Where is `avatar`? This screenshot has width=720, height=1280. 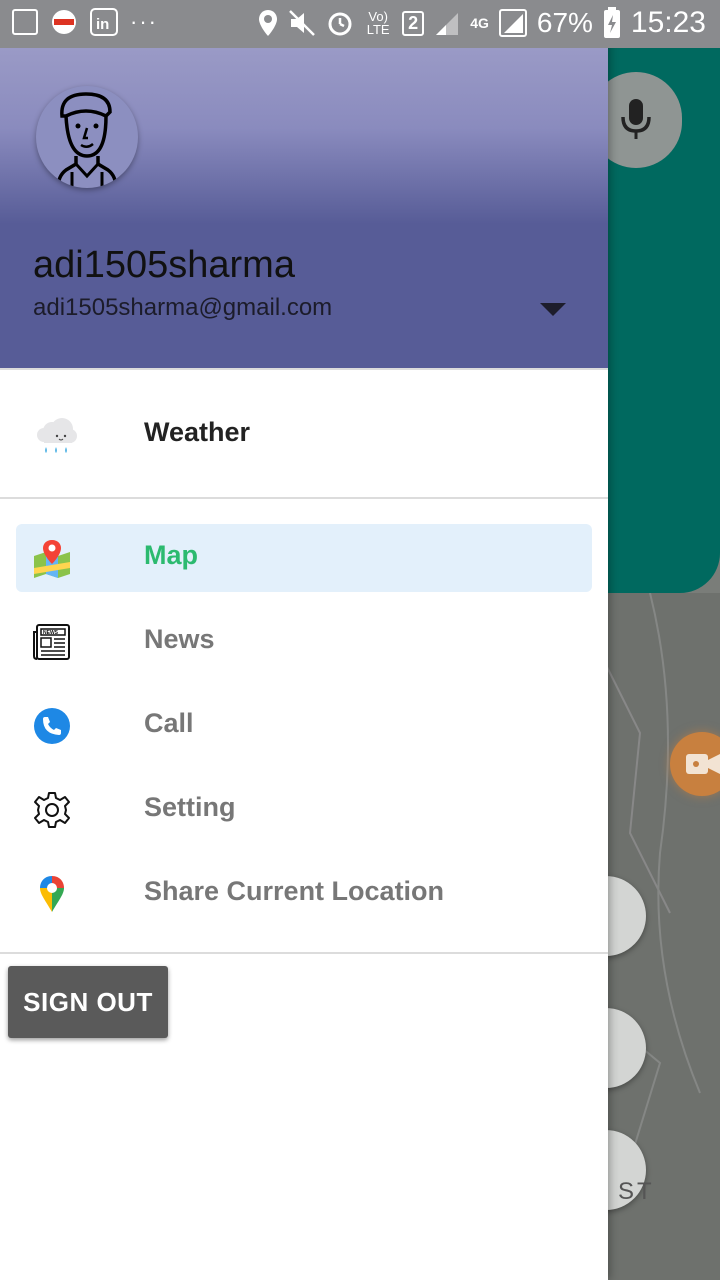
avatar is located at coordinates (87, 137).